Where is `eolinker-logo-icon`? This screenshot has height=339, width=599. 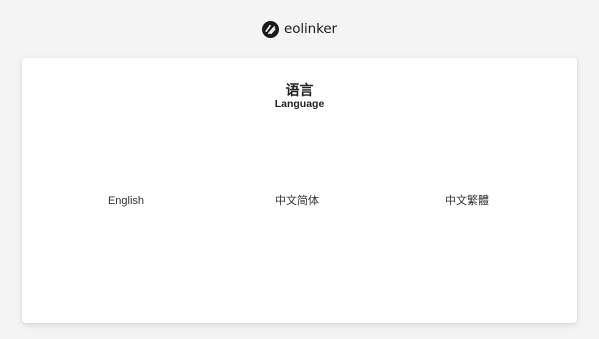
eolinker-logo-icon is located at coordinates (270, 29).